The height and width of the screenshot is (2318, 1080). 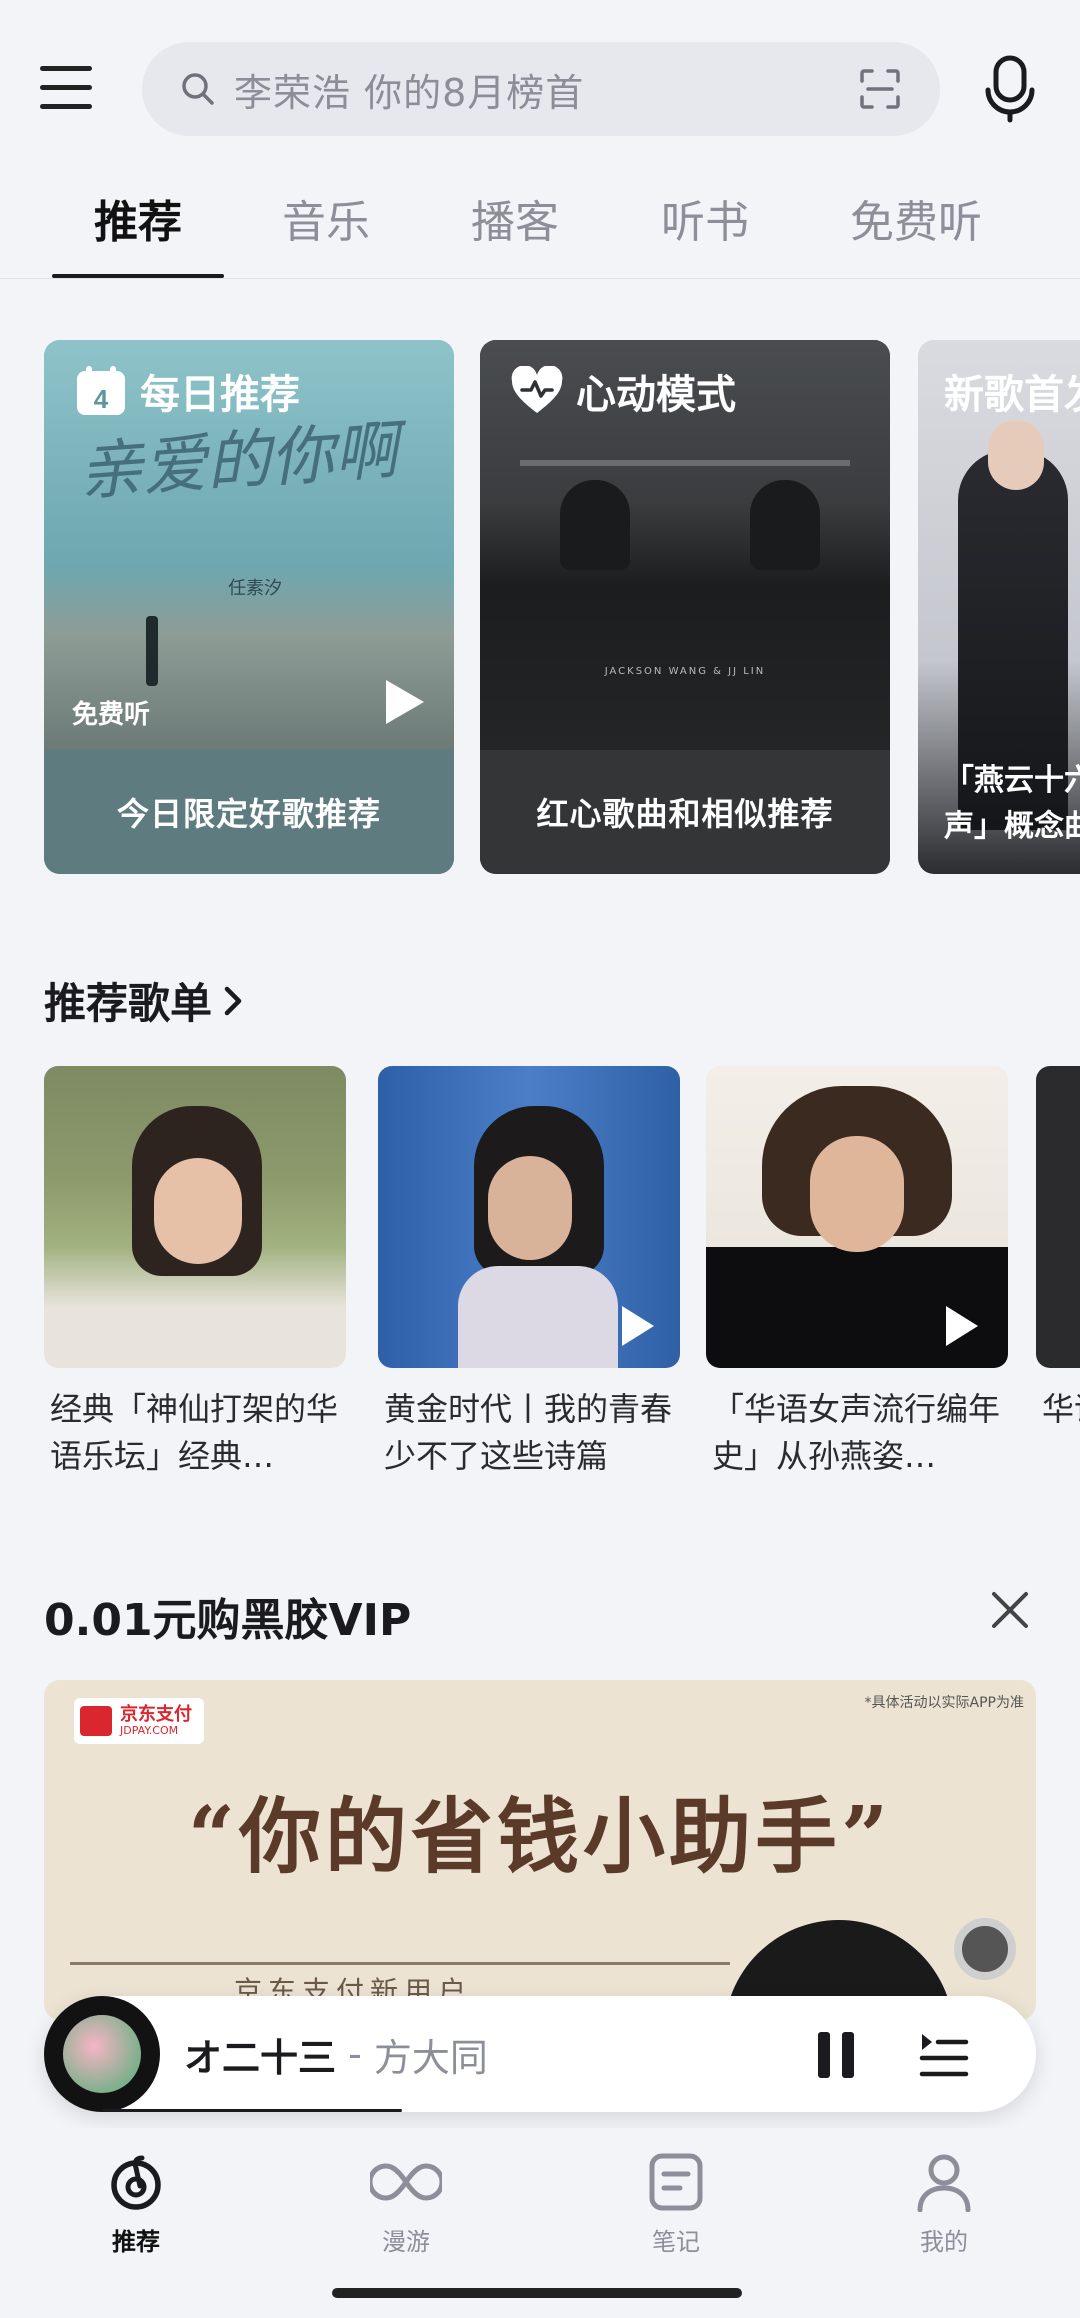 I want to click on calendar-icon: 4, so click(x=101, y=390).